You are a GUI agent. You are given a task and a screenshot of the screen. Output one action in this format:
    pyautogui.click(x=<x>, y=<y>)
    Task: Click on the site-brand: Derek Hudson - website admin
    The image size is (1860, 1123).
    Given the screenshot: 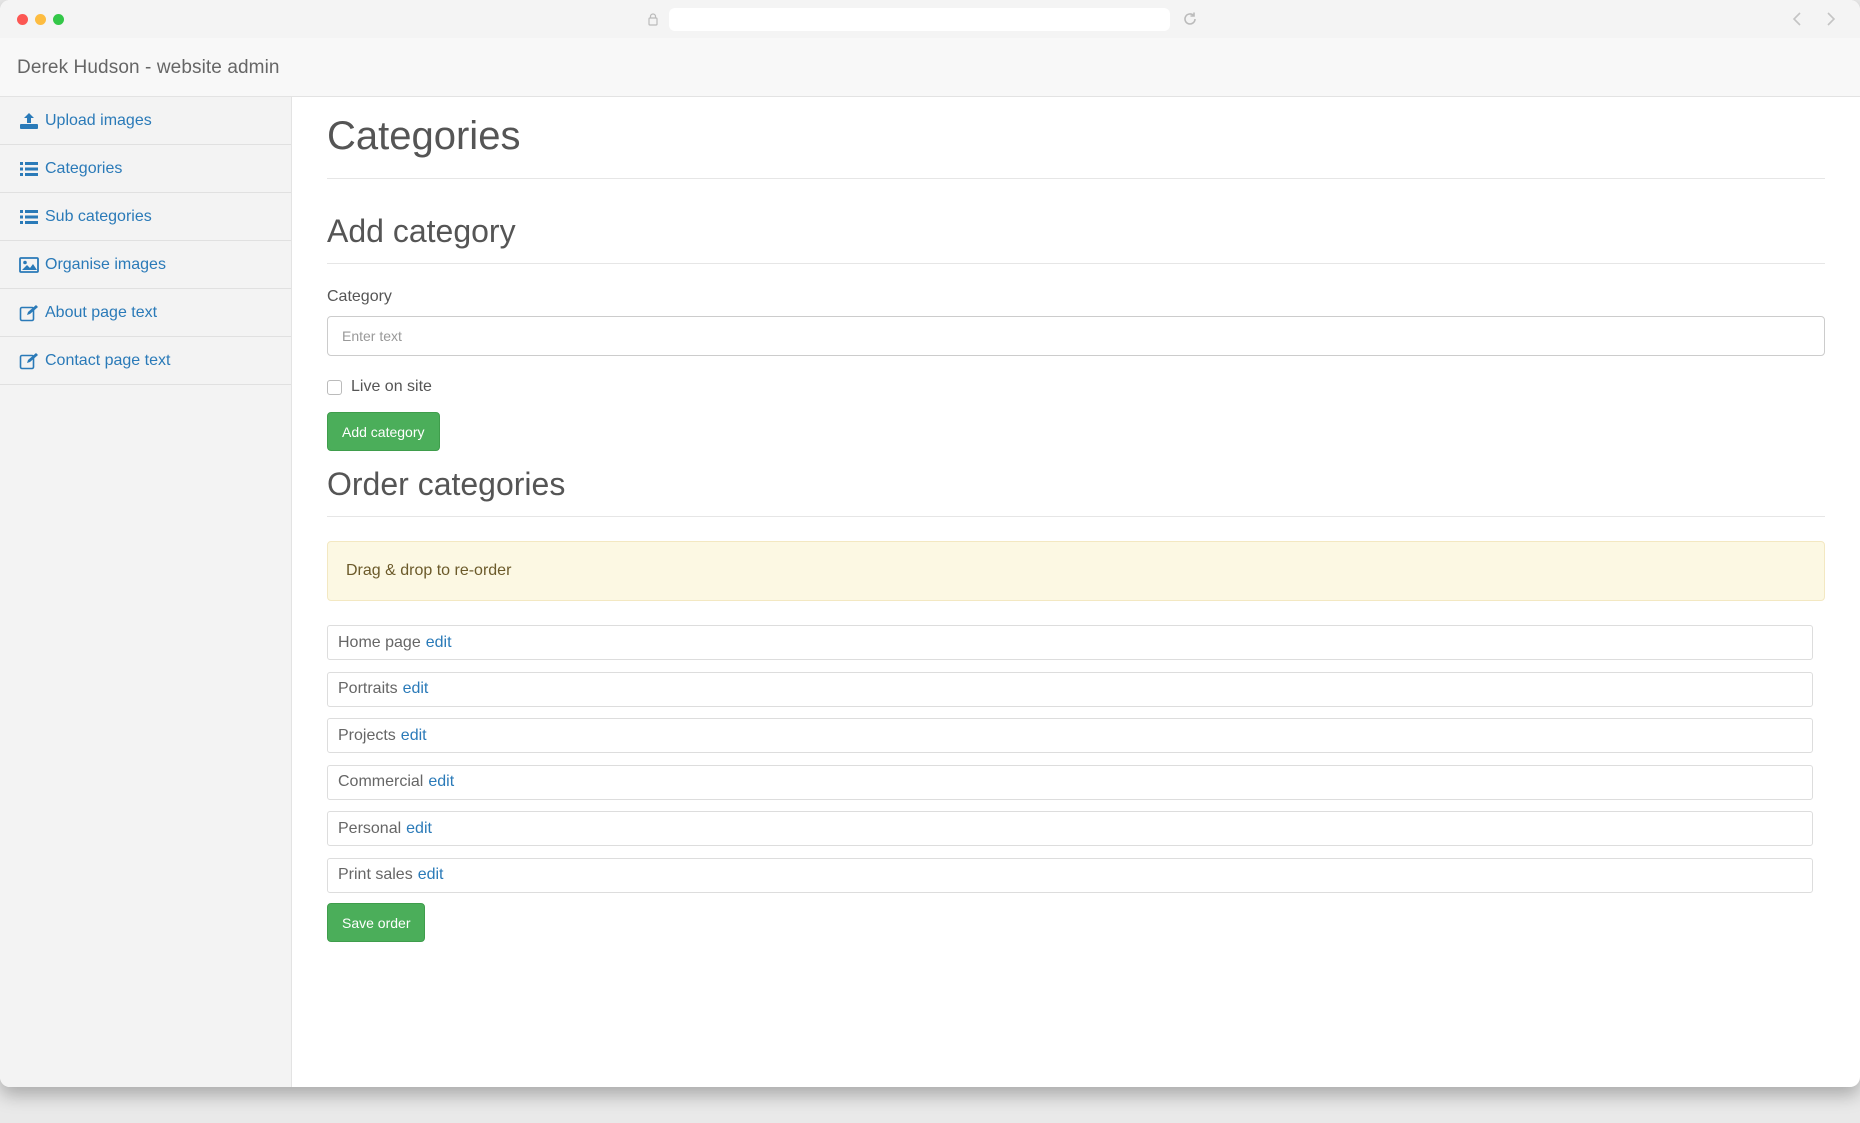 What is the action you would take?
    pyautogui.click(x=148, y=68)
    